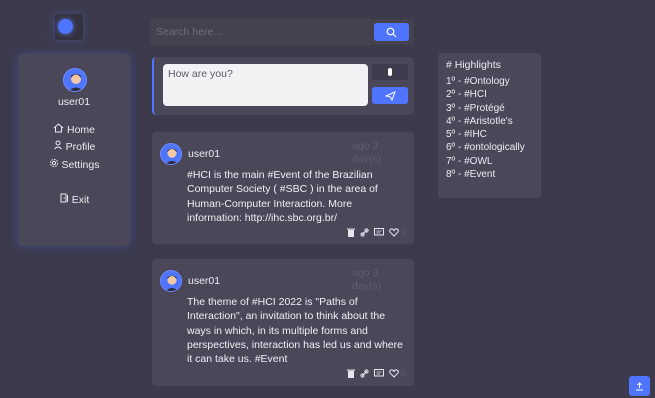 The width and height of the screenshot is (655, 398). What do you see at coordinates (80, 129) in the screenshot?
I see `sidebar-item-label: Home` at bounding box center [80, 129].